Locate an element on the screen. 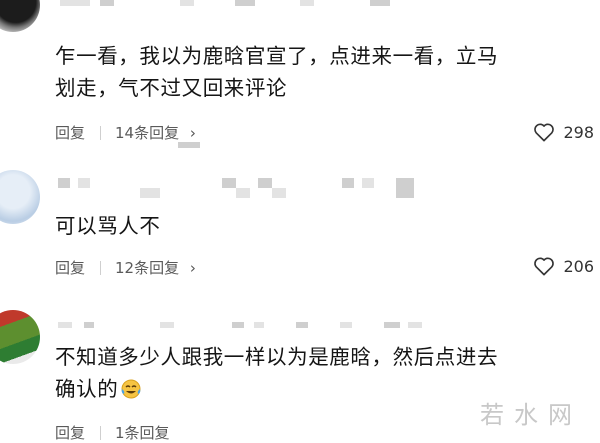 This screenshot has height=443, width=600. like-button: 206 is located at coordinates (563, 266).